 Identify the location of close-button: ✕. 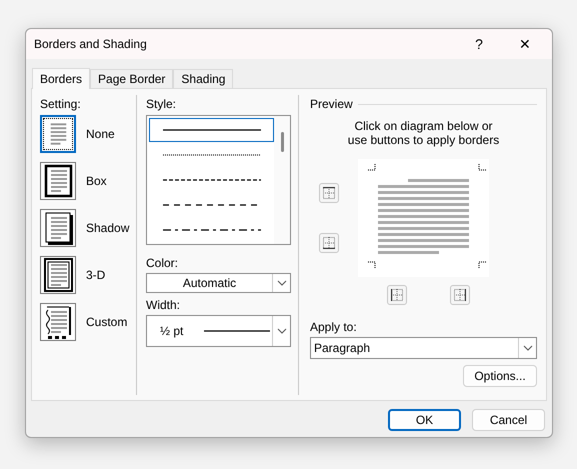
(525, 44).